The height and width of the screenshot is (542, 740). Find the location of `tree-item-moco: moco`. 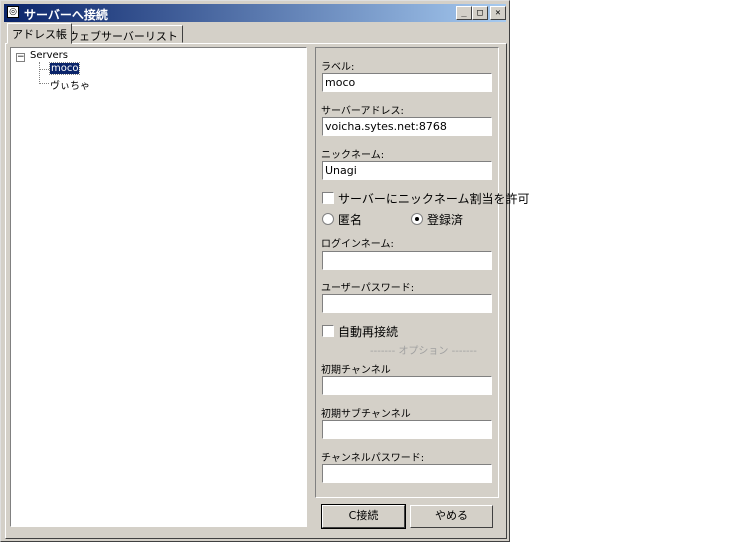

tree-item-moco: moco is located at coordinates (64, 68).